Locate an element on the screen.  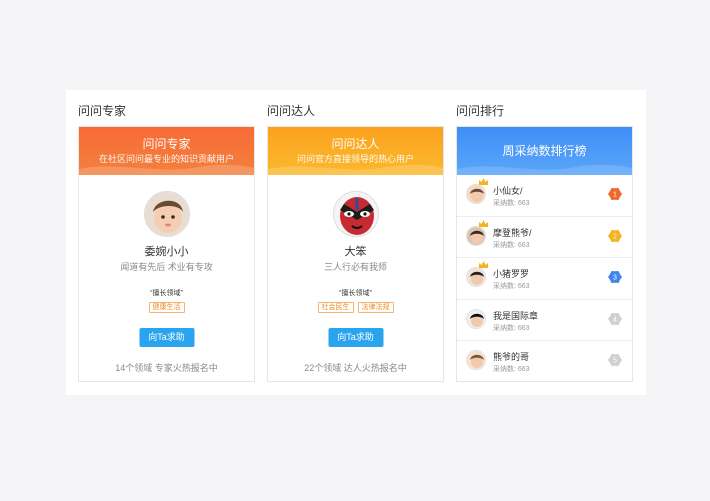
talent-motto: 三人行必有我师 is located at coordinates (355, 267).